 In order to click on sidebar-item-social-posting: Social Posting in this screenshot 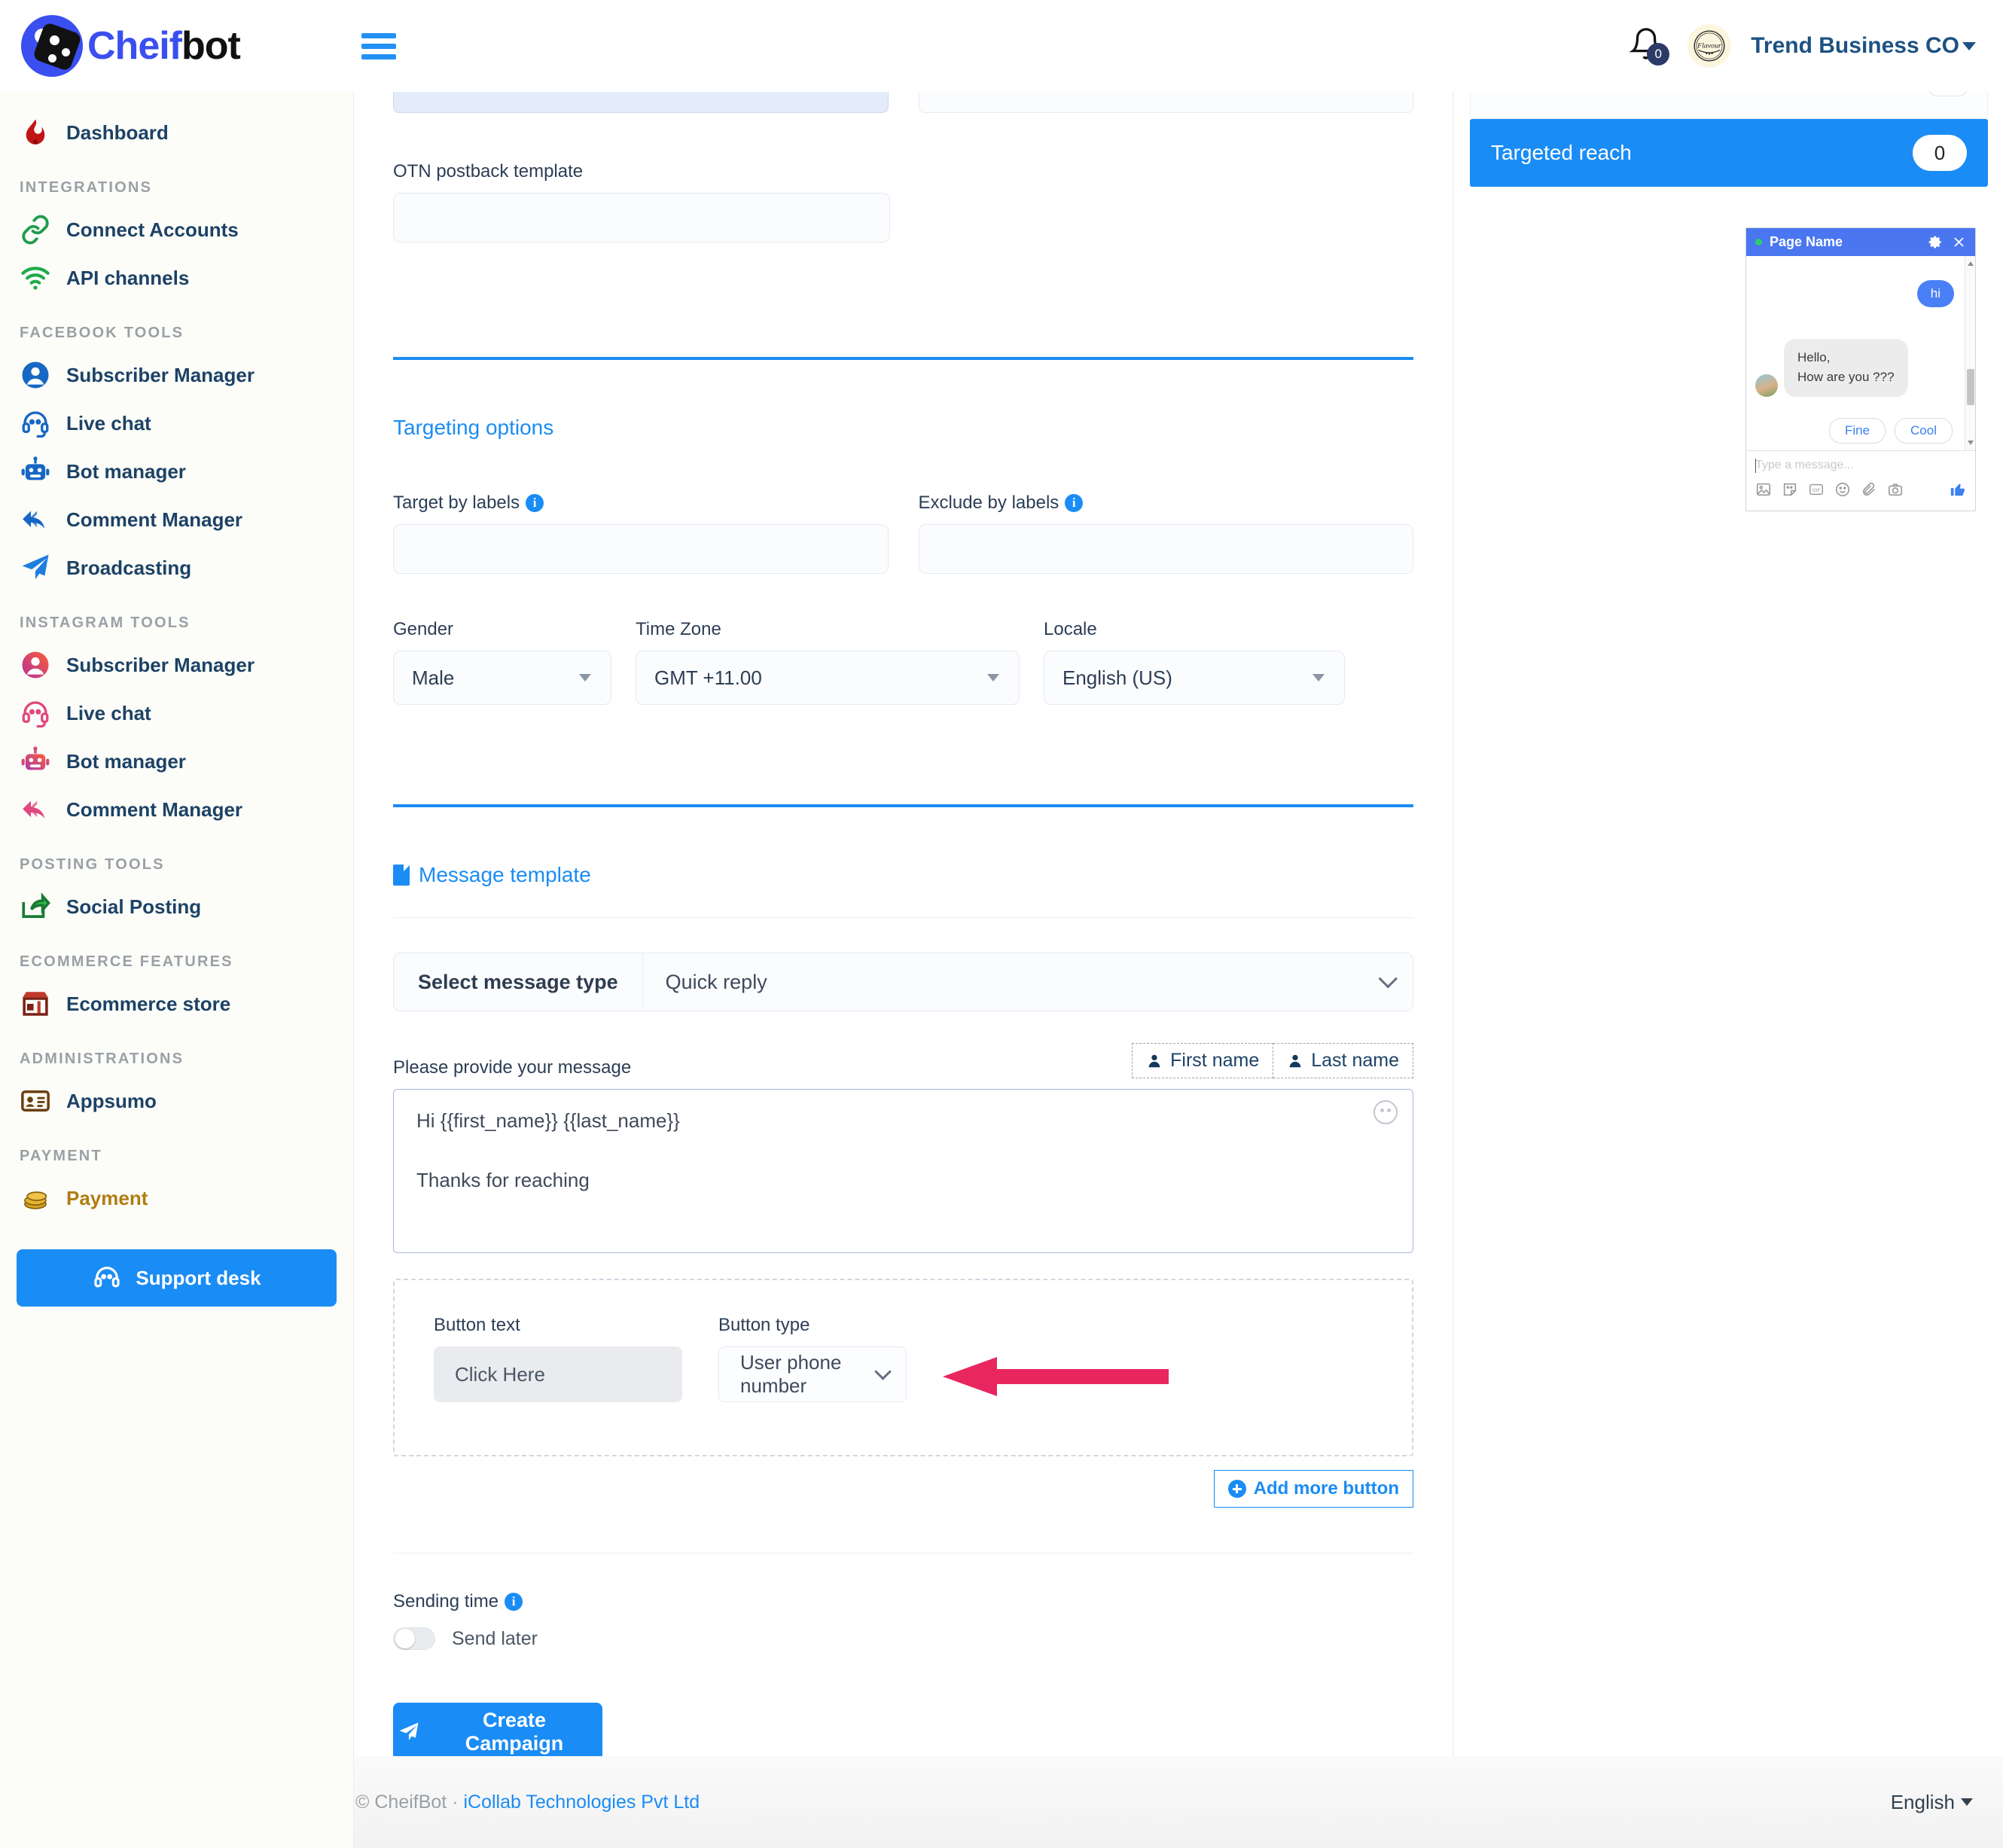, I will do `click(177, 907)`.